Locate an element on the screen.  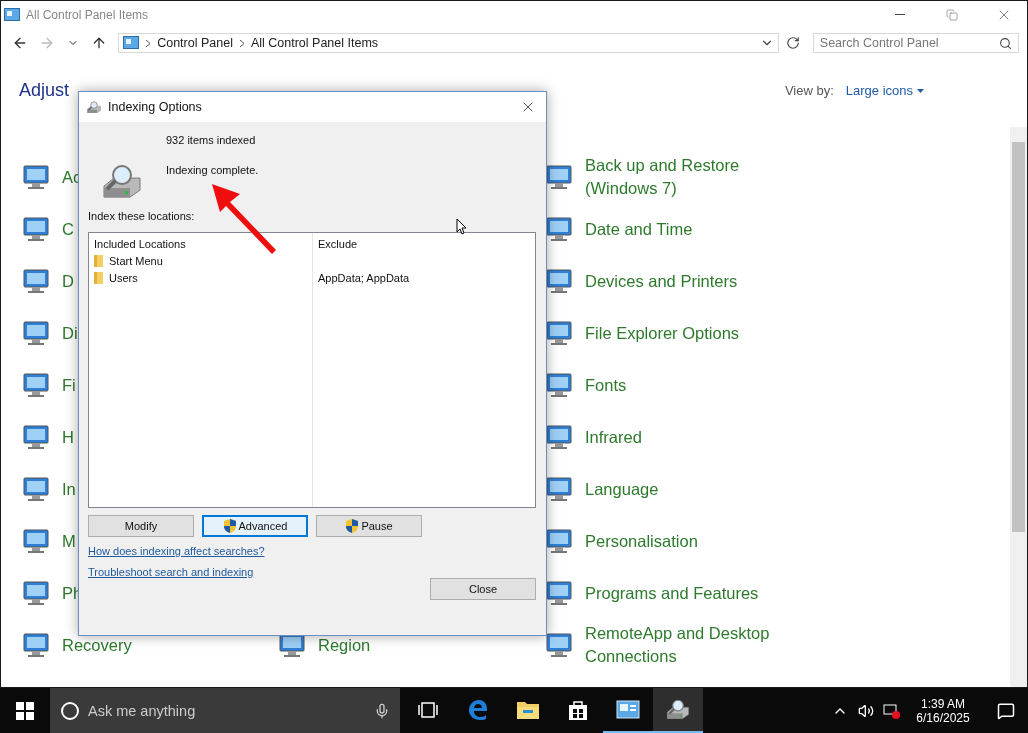
window-title: All Control Panel Items is located at coordinates (88, 14).